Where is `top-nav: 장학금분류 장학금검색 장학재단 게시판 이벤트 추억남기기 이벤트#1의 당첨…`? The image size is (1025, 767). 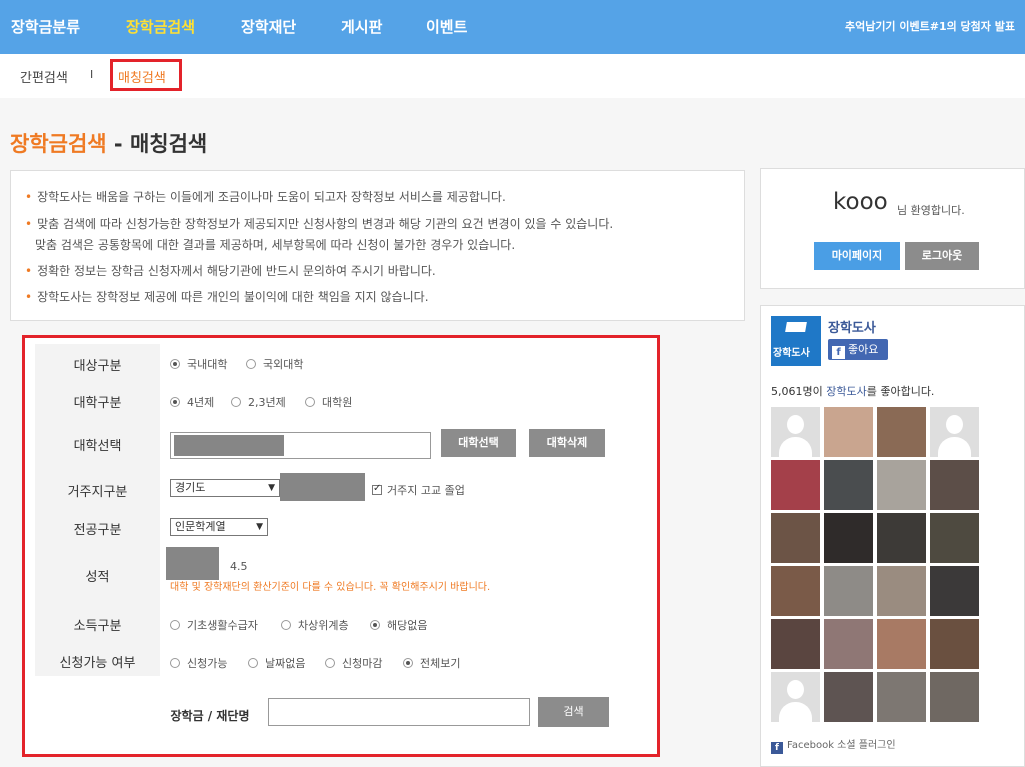
top-nav: 장학금분류 장학금검색 장학재단 게시판 이벤트 추억남기기 이벤트#1의 당첨… is located at coordinates (512, 27).